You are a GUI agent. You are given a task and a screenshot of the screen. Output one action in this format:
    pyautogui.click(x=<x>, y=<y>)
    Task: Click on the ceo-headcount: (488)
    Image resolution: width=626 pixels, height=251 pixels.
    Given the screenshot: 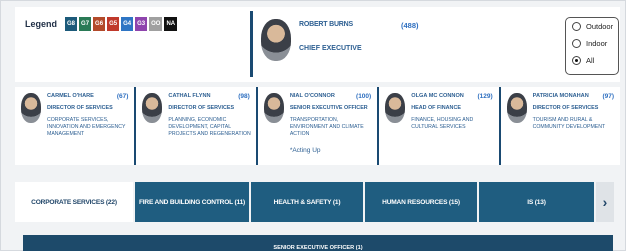 What is the action you would take?
    pyautogui.click(x=410, y=25)
    